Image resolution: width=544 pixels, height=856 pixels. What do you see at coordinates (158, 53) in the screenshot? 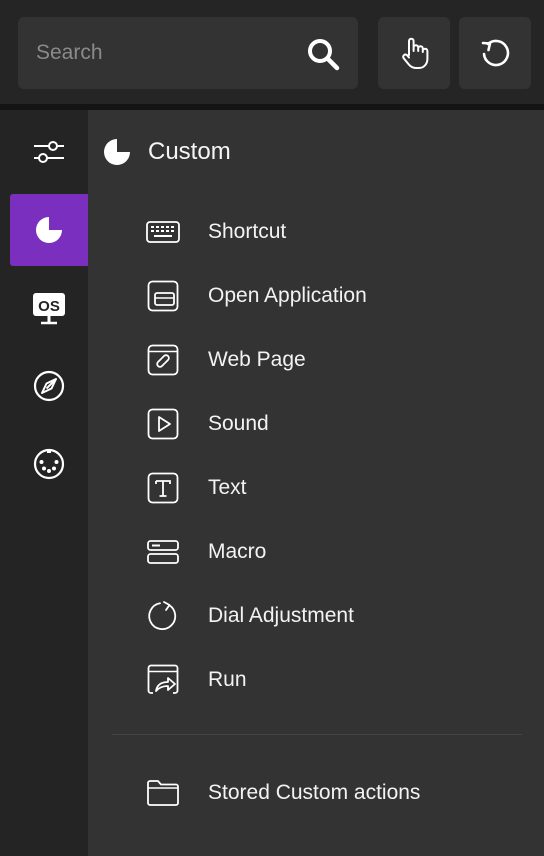
I see `search-input` at bounding box center [158, 53].